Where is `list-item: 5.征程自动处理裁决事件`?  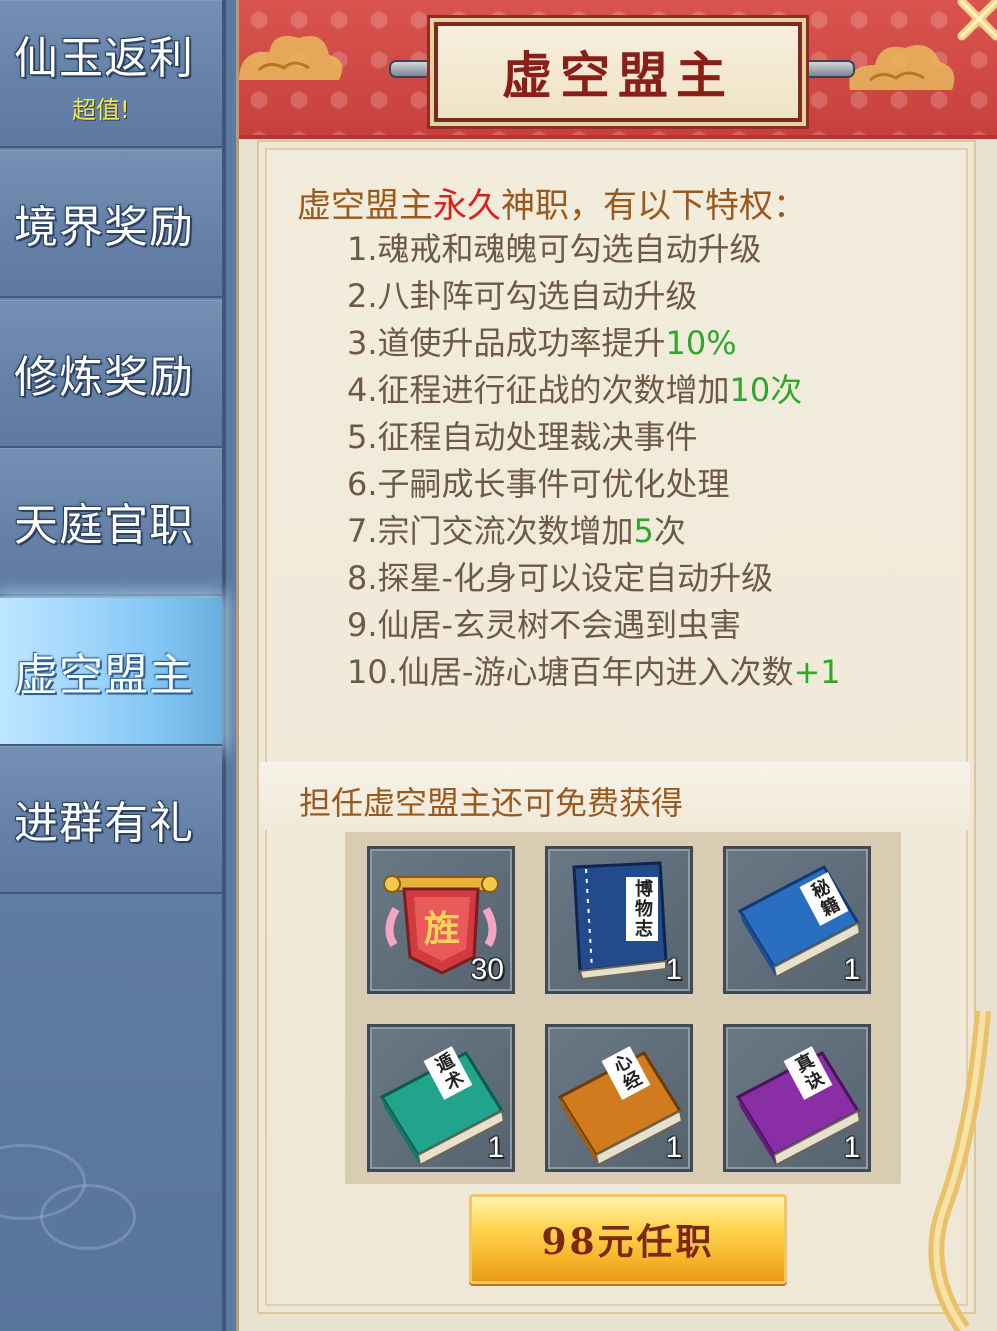
list-item: 5.征程自动处理裁决事件 is located at coordinates (594, 437).